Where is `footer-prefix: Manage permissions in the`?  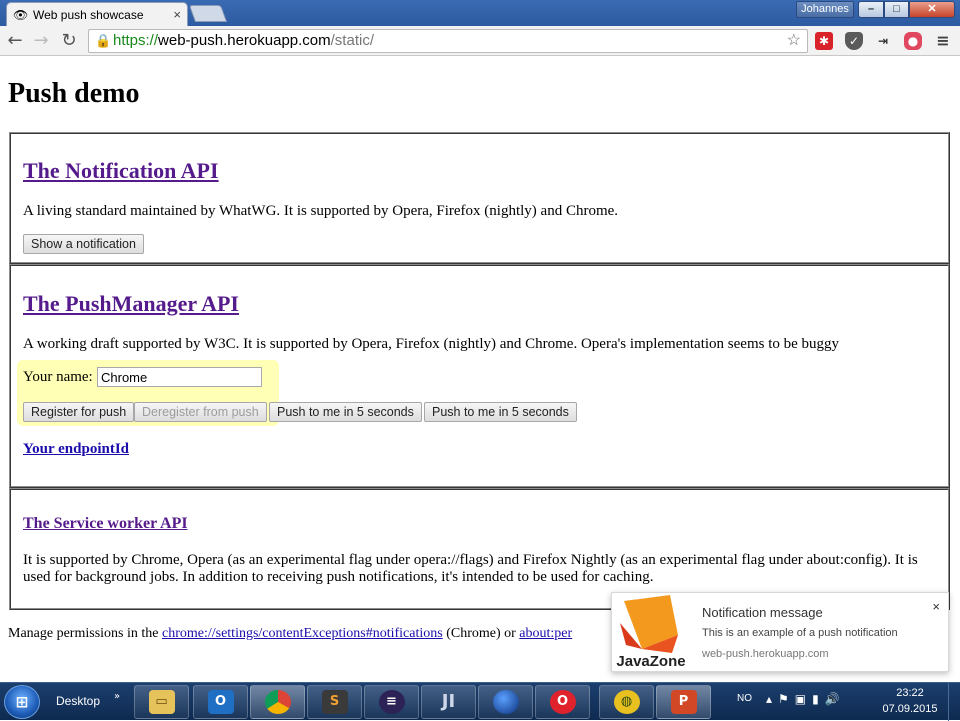
footer-prefix: Manage permissions in the is located at coordinates (85, 633).